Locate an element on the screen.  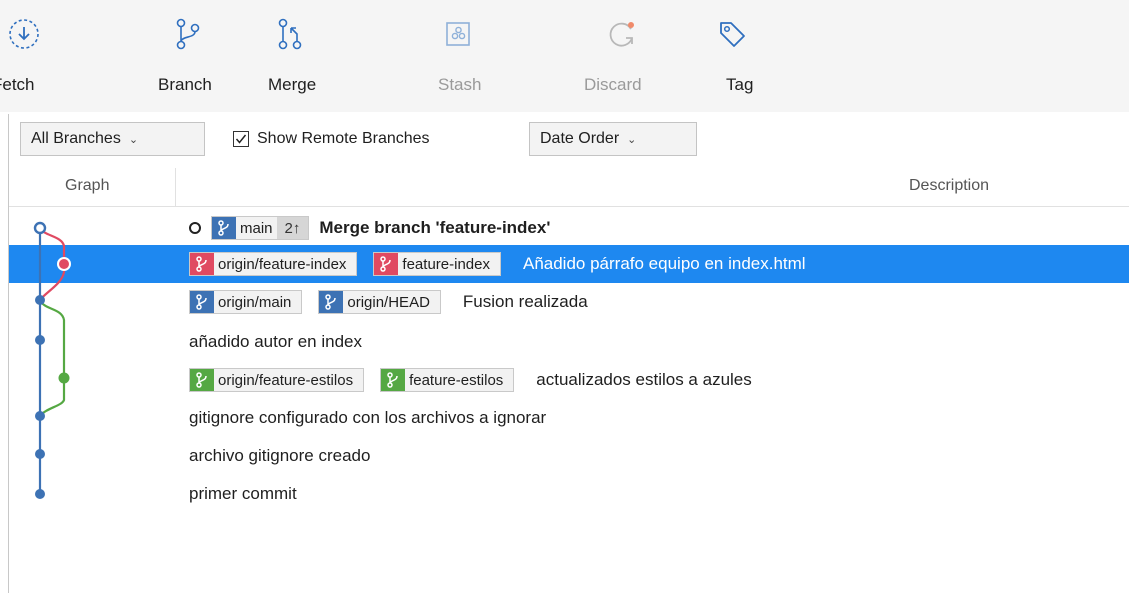
commit-message: archivo gitignore creado is located at coordinates (280, 455).